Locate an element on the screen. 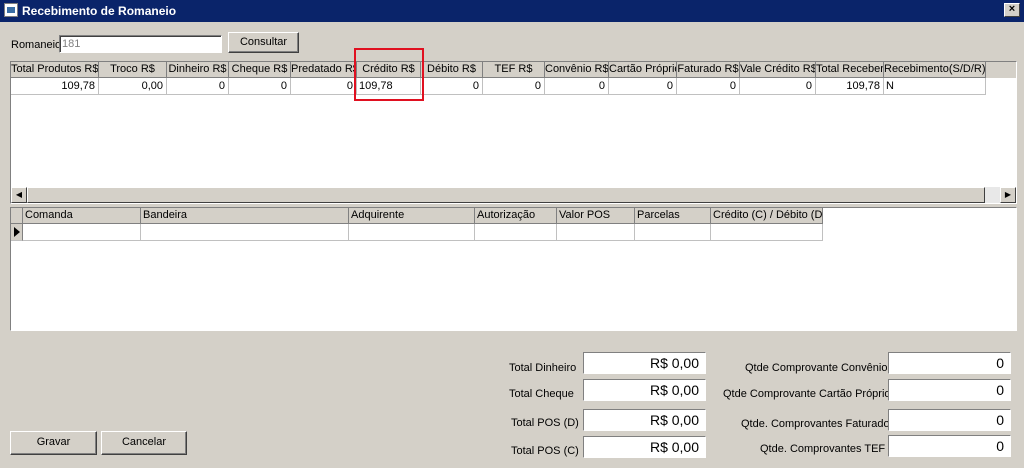 Image resolution: width=1024 pixels, height=468 pixels. grid-horizontal-scrollbar: ◀ ▶ is located at coordinates (513, 195).